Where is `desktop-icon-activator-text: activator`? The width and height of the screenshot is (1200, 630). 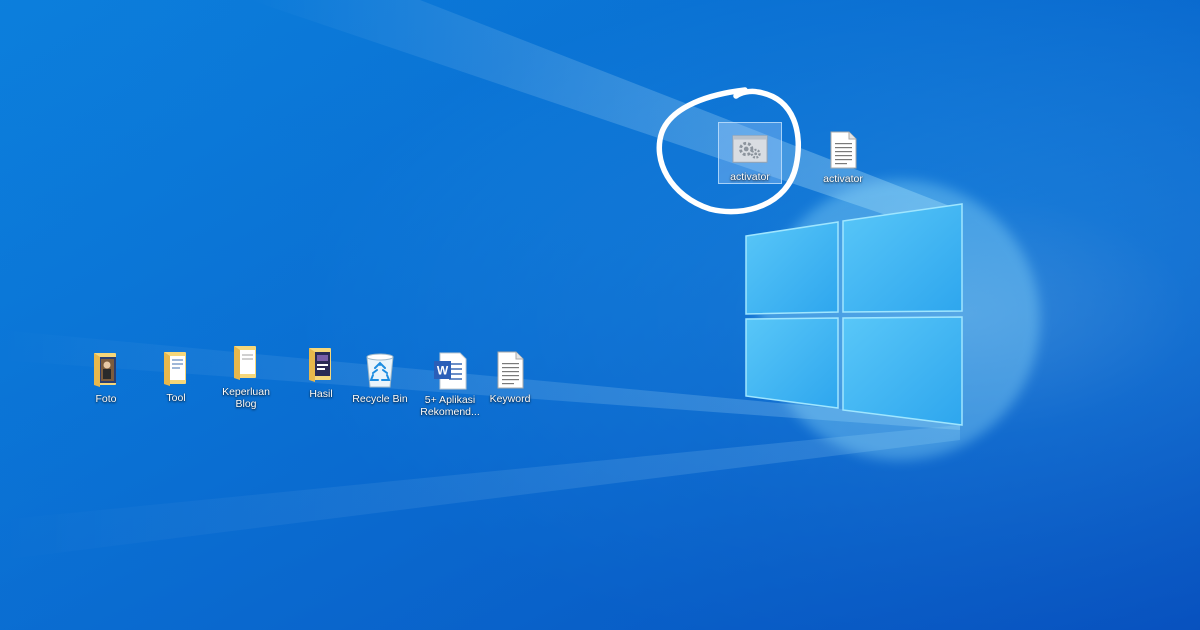 desktop-icon-activator-text: activator is located at coordinates (843, 157).